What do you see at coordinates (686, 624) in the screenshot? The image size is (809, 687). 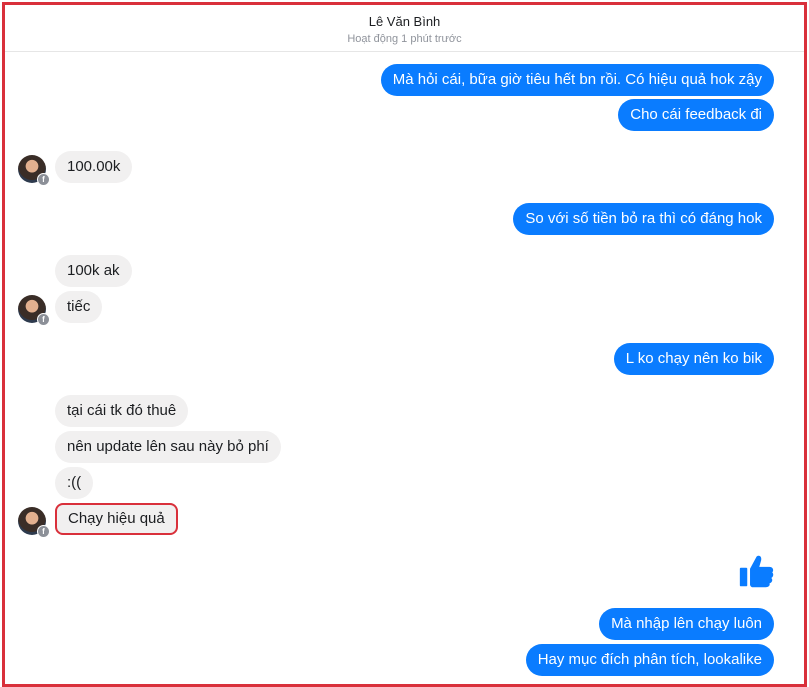 I see `message-bubble-outgoing: Mà nhập lên chạy luôn` at bounding box center [686, 624].